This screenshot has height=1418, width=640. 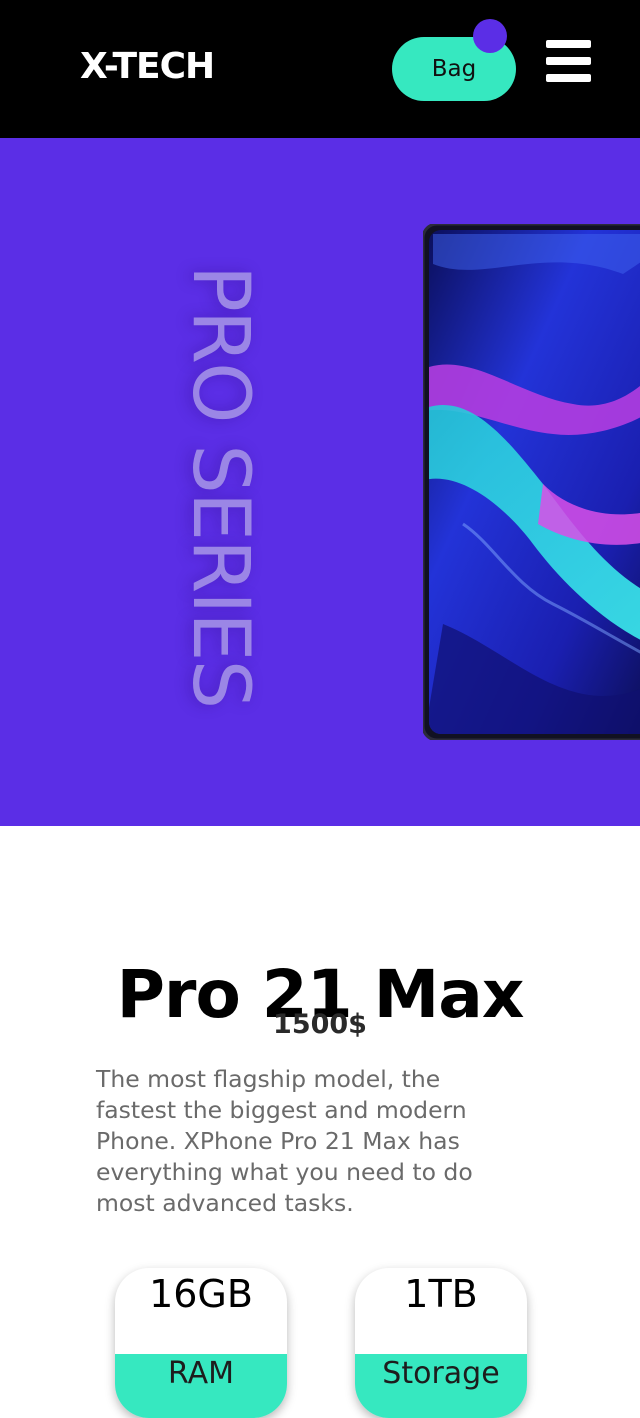 What do you see at coordinates (441, 1373) in the screenshot?
I see `spec-label: Storage` at bounding box center [441, 1373].